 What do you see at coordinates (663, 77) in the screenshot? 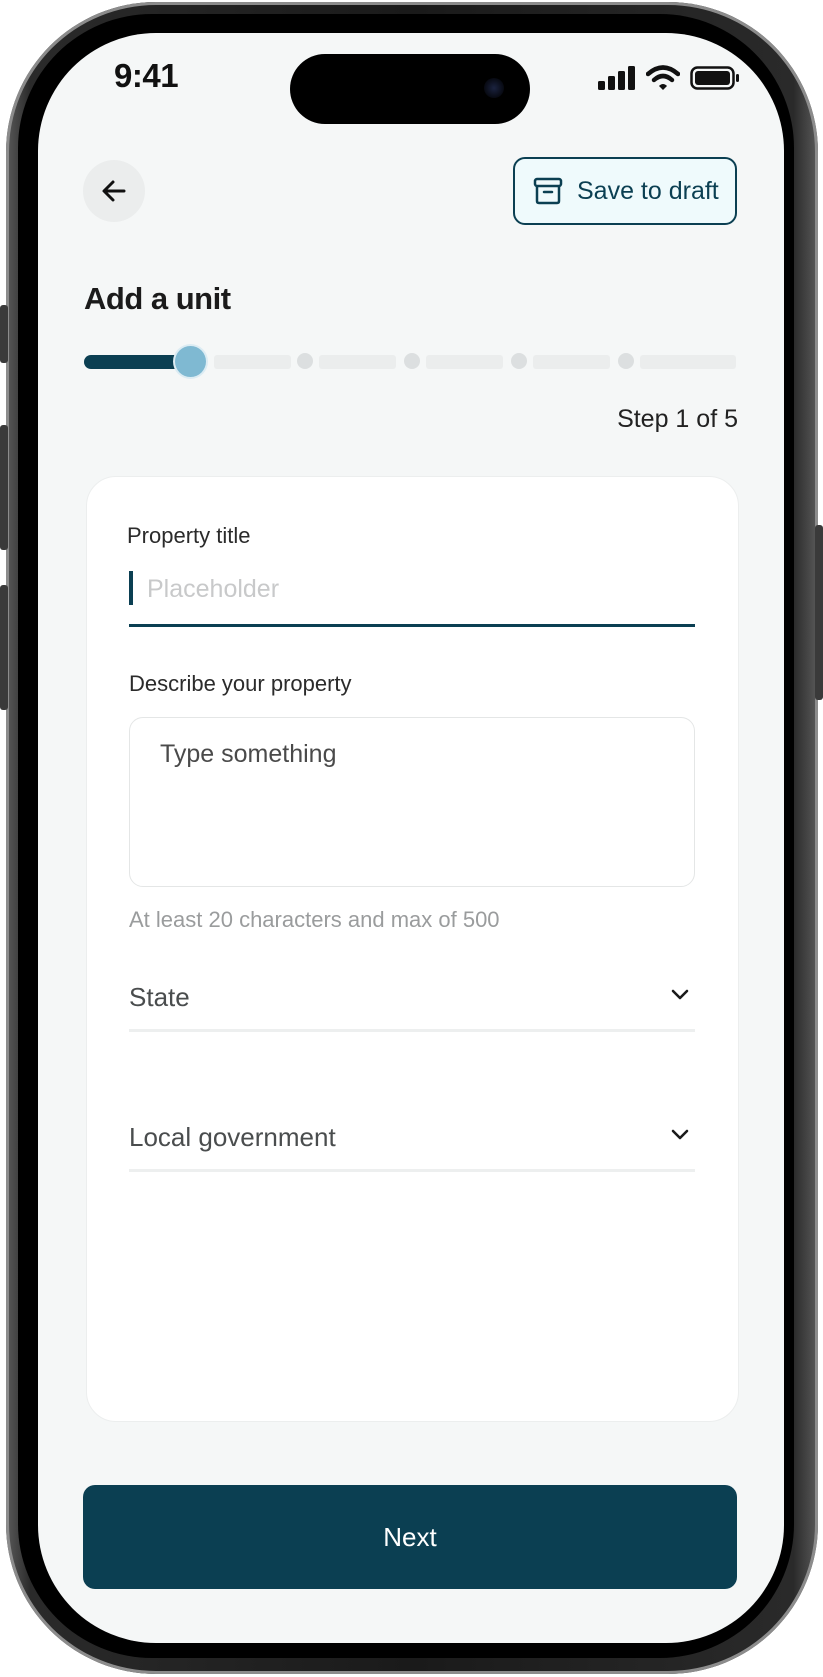
I see `wifi-icon` at bounding box center [663, 77].